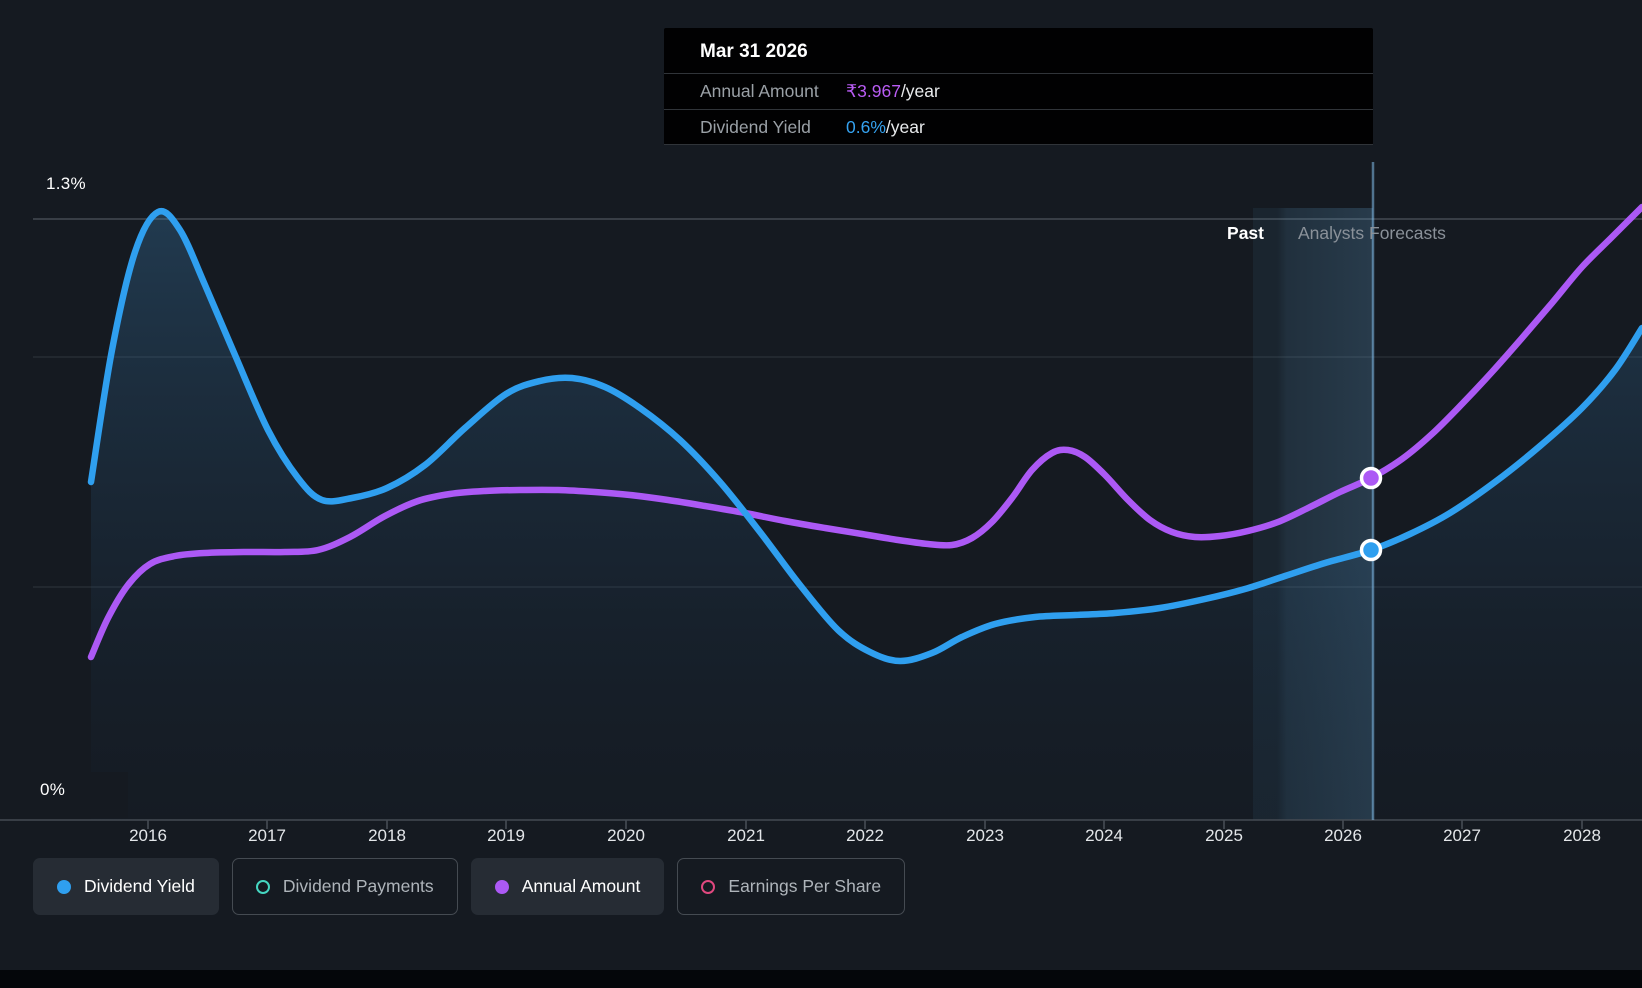 This screenshot has height=988, width=1642. I want to click on legend-label: Dividend Payments, so click(358, 886).